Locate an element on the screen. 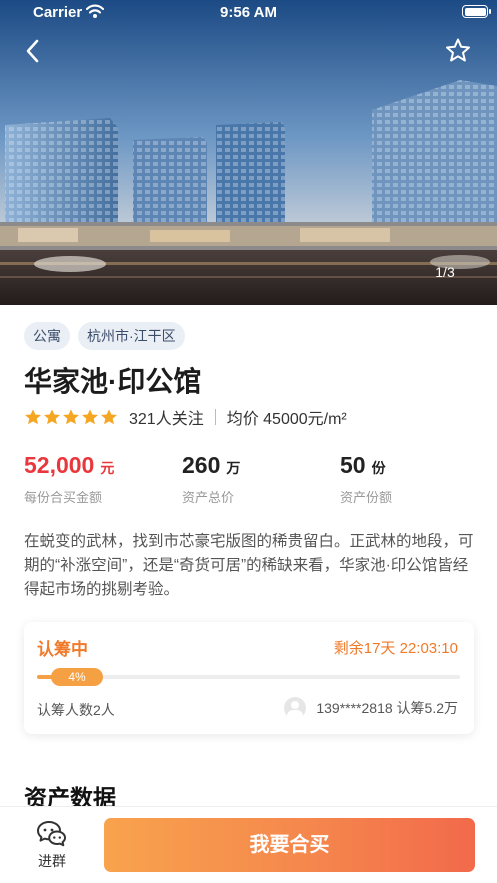  join-group-button: 进群 is located at coordinates (52, 844).